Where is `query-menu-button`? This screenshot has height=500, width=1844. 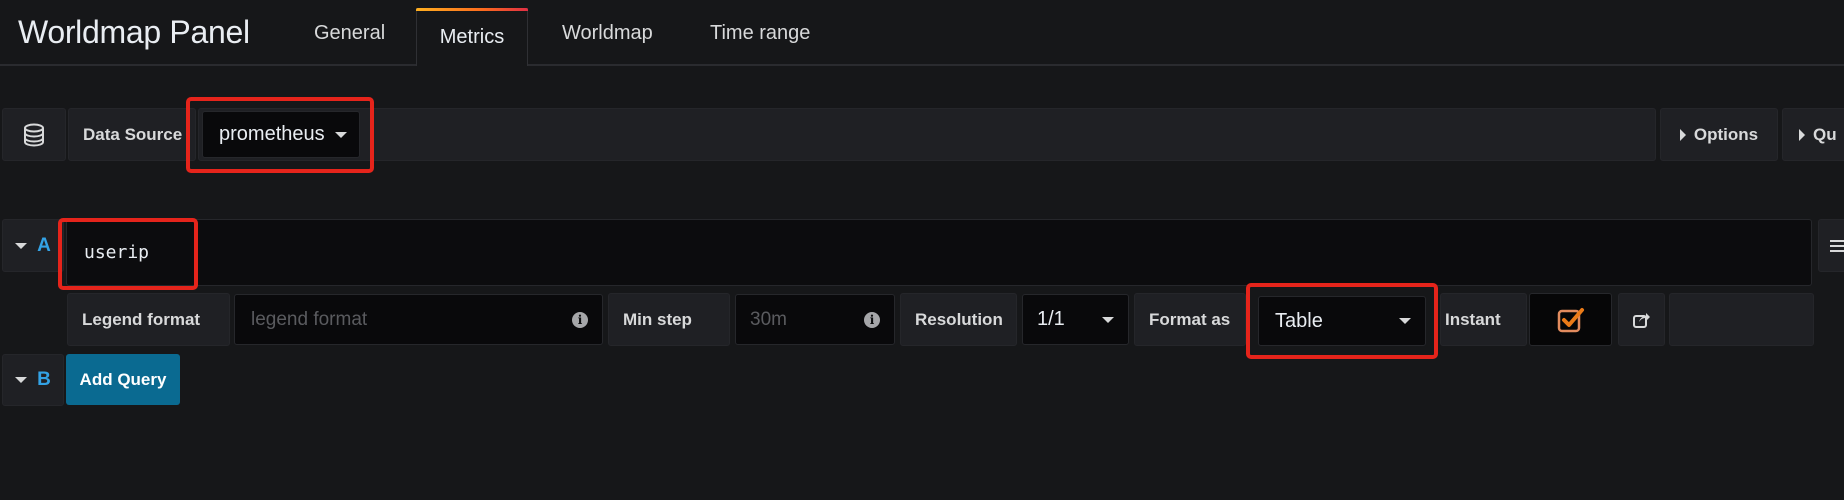
query-menu-button is located at coordinates (1831, 245).